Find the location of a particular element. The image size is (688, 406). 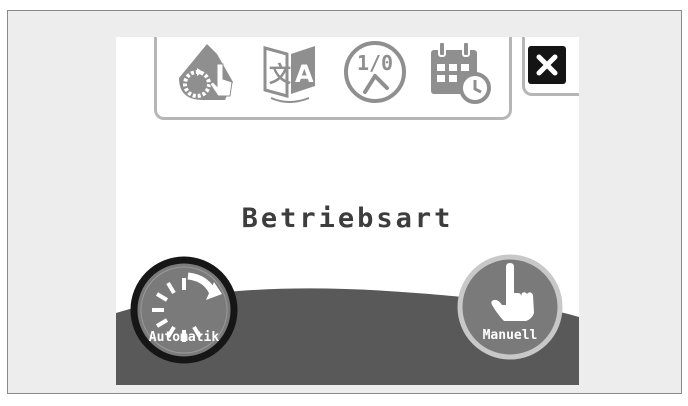

operating-mode-menu-button is located at coordinates (207, 72).